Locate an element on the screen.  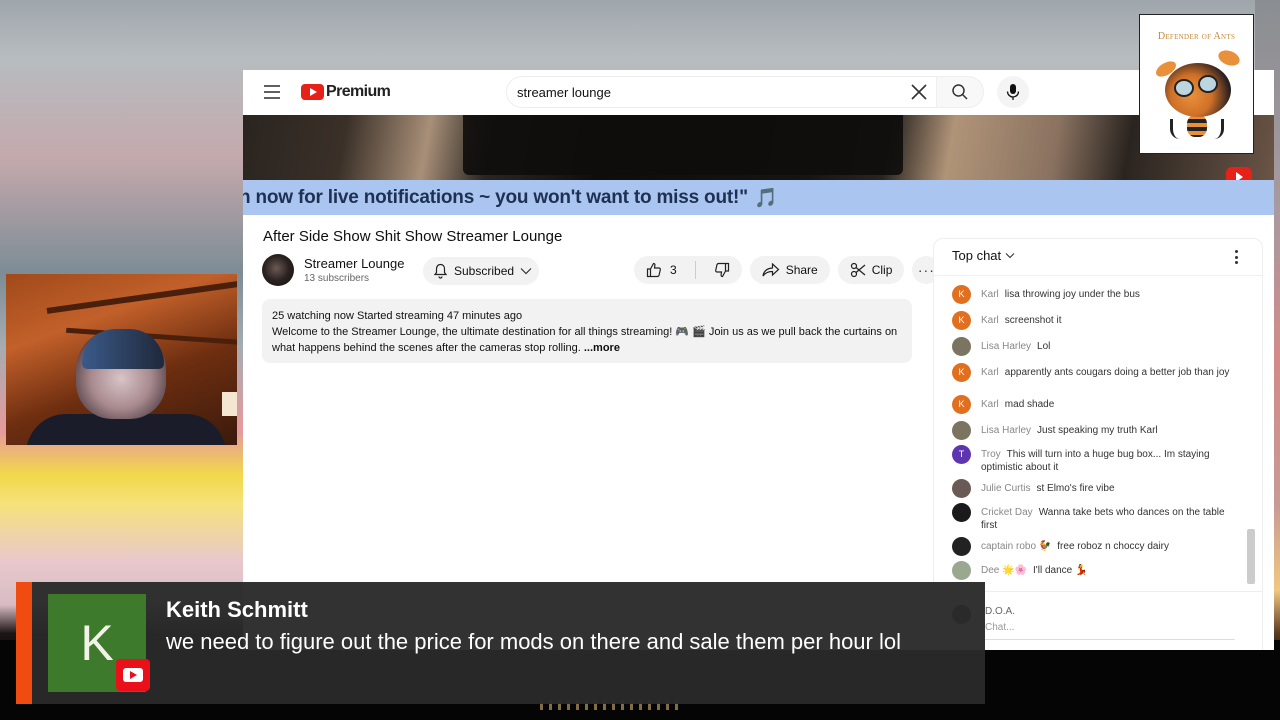
clip-label: Clip is located at coordinates (882, 270).